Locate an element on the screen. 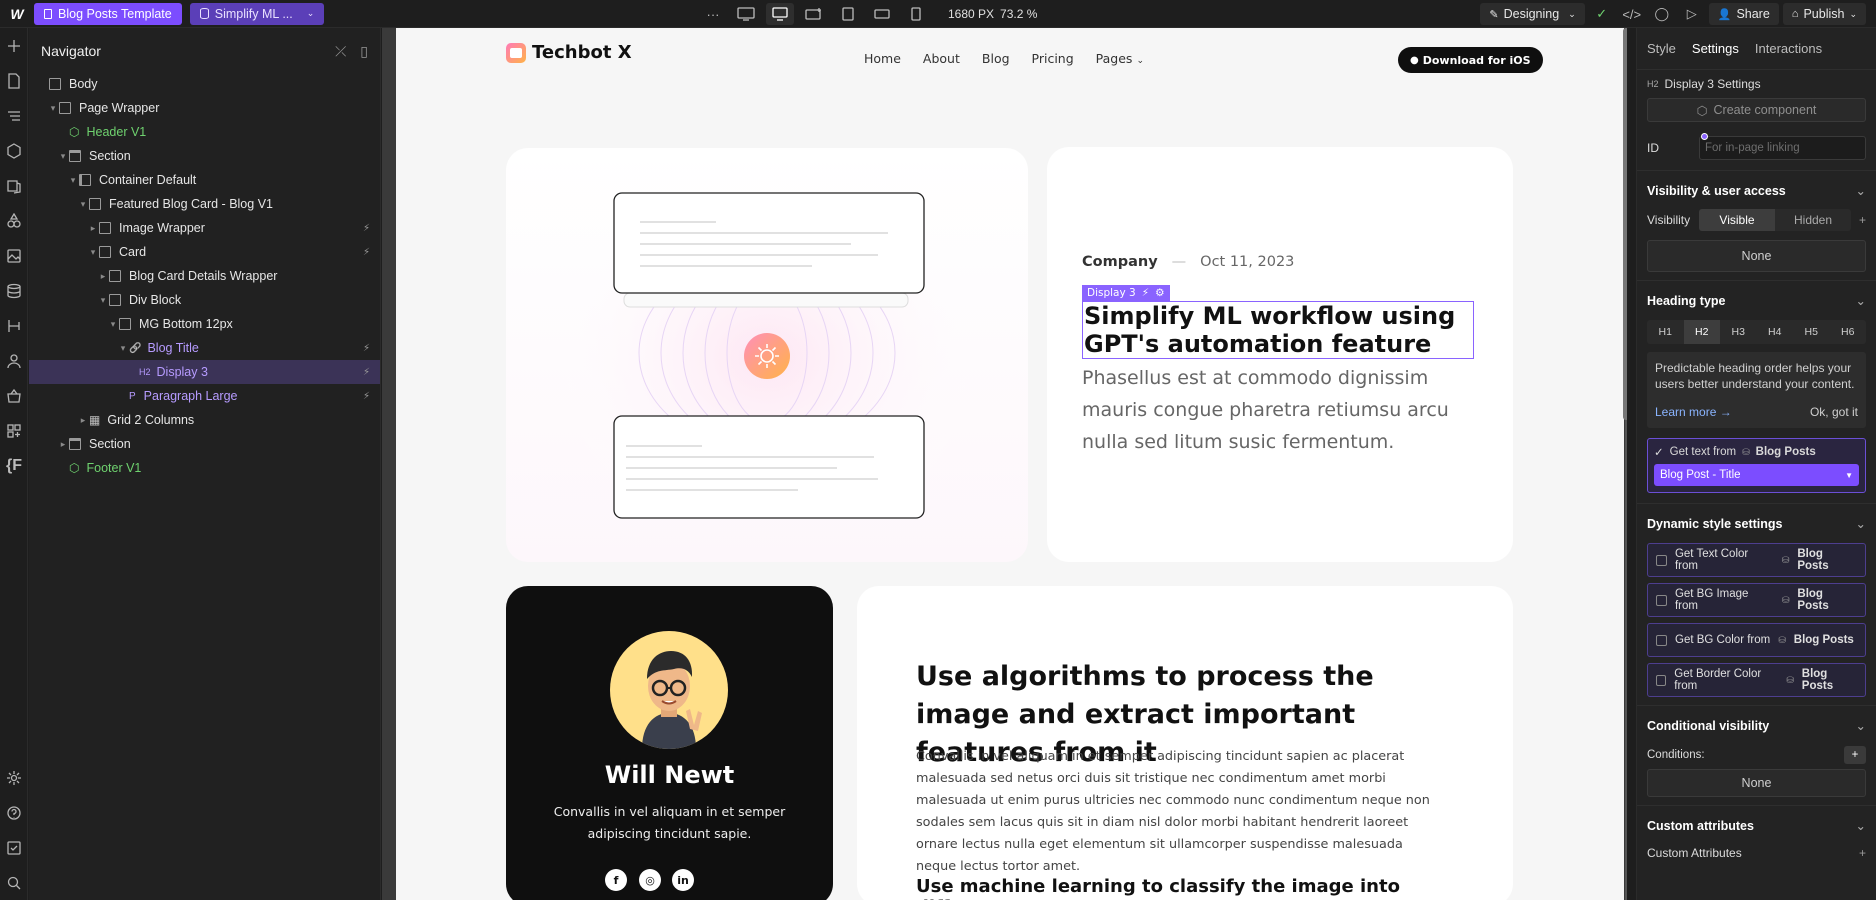 The width and height of the screenshot is (1876, 900). check-circle-icon: ✓ is located at coordinates (1602, 14).